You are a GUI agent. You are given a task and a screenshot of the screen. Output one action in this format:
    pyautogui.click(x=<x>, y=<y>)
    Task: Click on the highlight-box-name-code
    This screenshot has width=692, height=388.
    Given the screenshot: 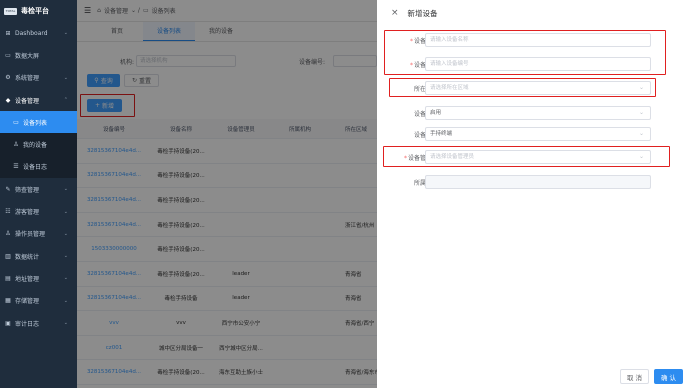 What is the action you would take?
    pyautogui.click(x=525, y=52)
    